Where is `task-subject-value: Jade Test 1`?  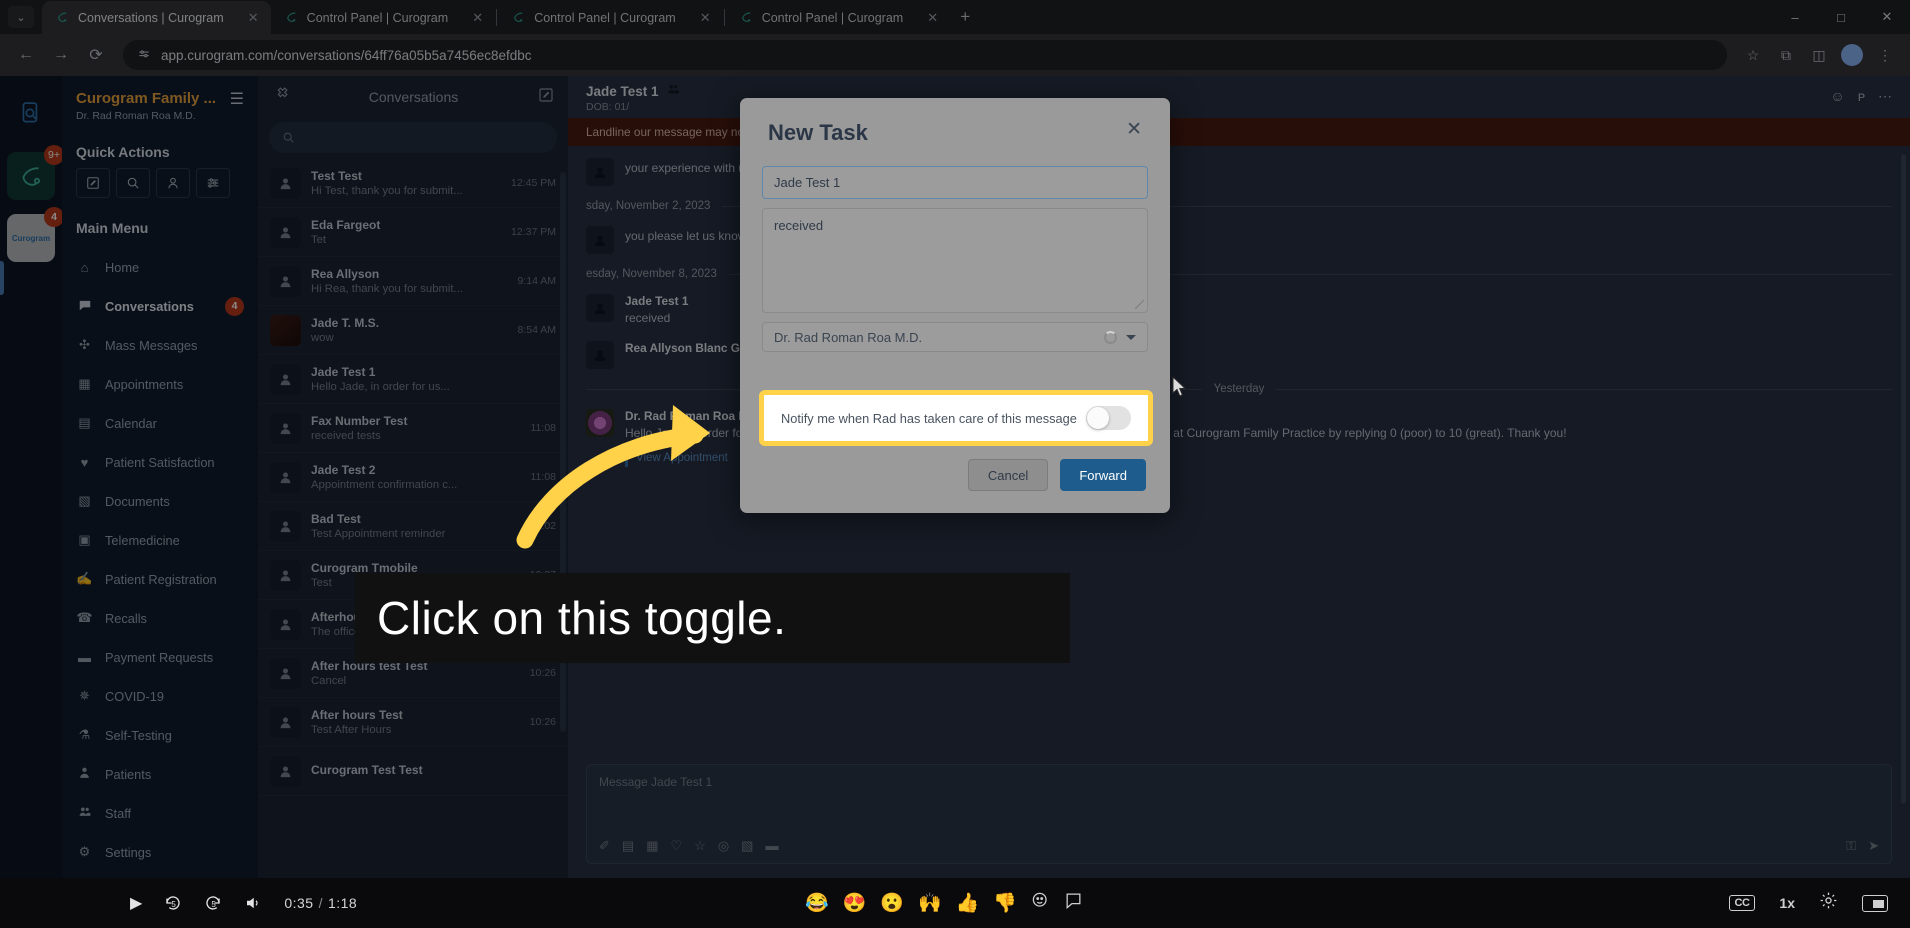 task-subject-value: Jade Test 1 is located at coordinates (807, 182).